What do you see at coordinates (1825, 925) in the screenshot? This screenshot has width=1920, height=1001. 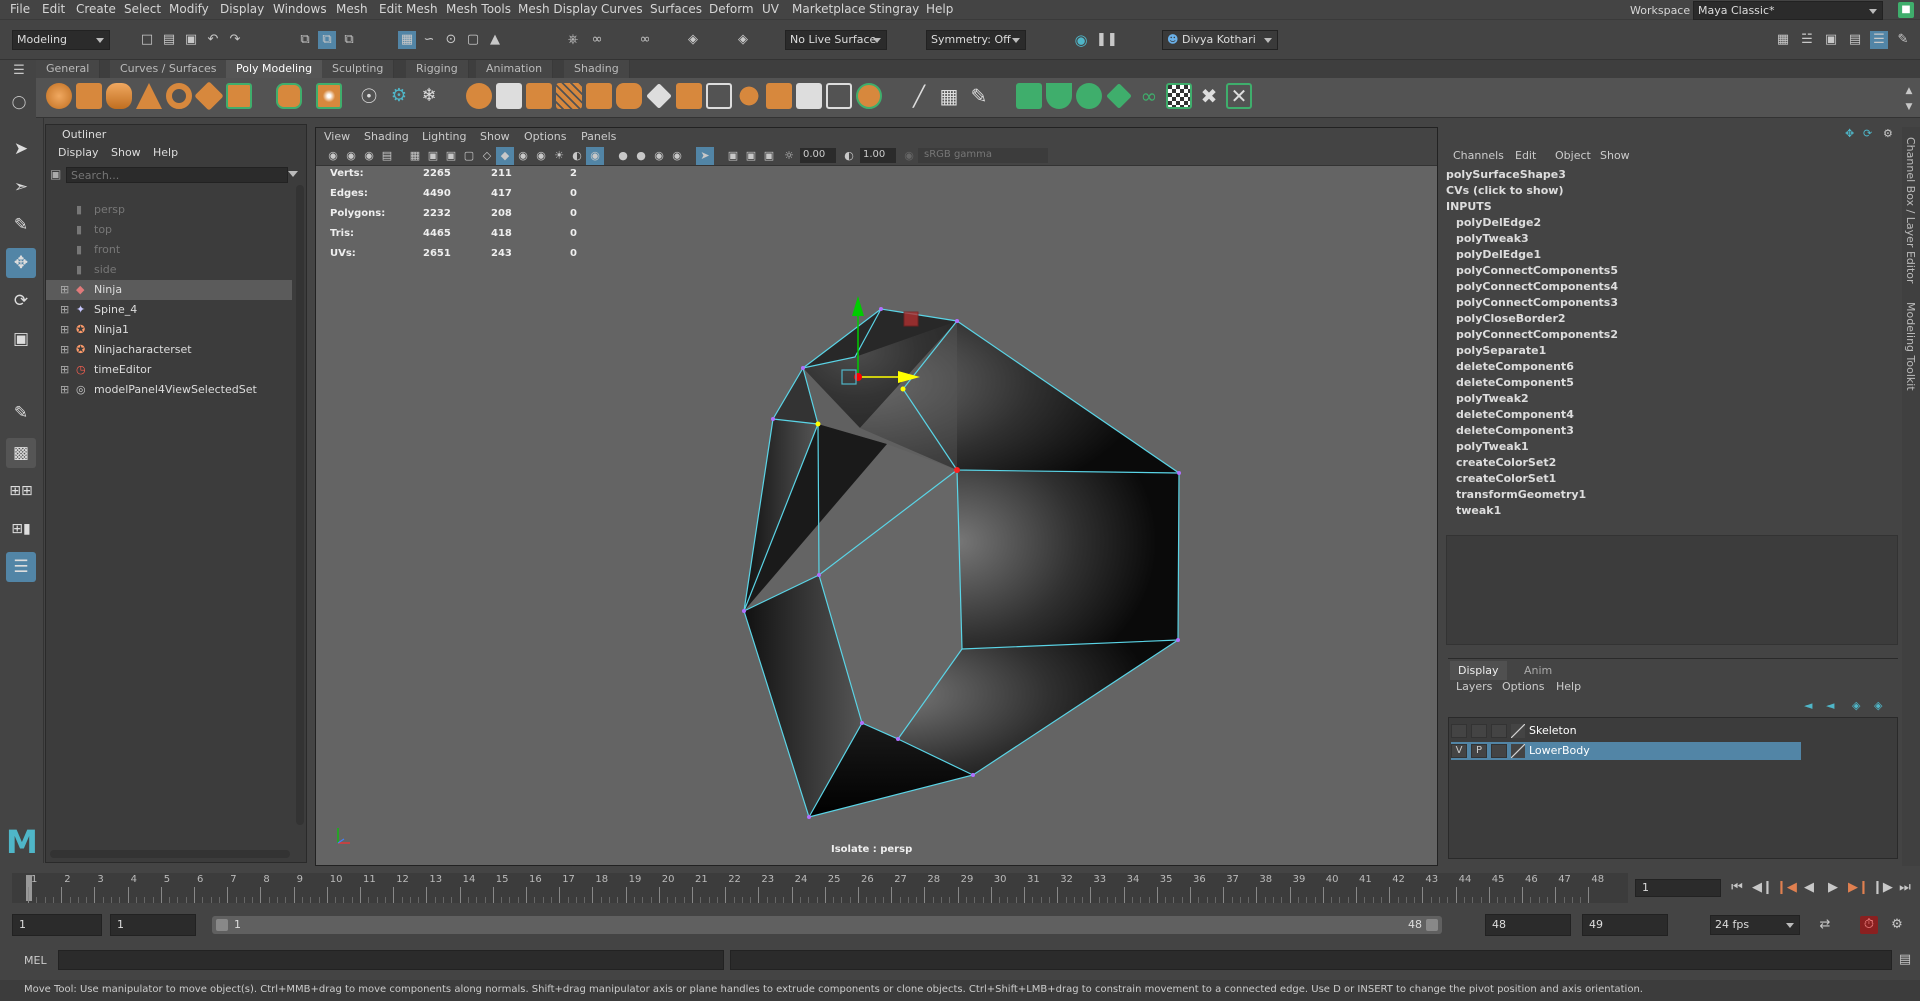 I see `loop-icon: ⇄` at bounding box center [1825, 925].